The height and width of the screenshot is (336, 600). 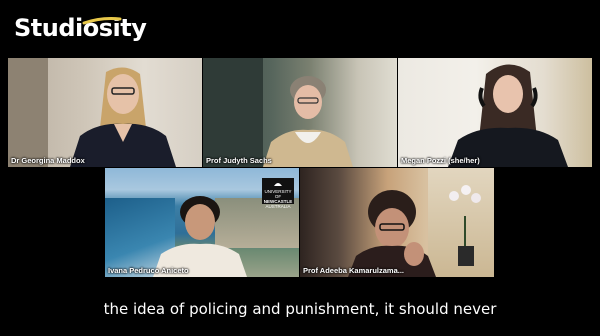 What do you see at coordinates (239, 160) in the screenshot?
I see `participant-name: Prof Judyth Sachs` at bounding box center [239, 160].